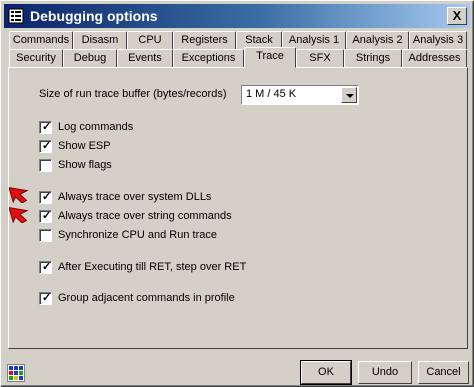 The height and width of the screenshot is (387, 474). Describe the element at coordinates (377, 40) in the screenshot. I see `tab-analysis-2: Analysis 2` at that location.